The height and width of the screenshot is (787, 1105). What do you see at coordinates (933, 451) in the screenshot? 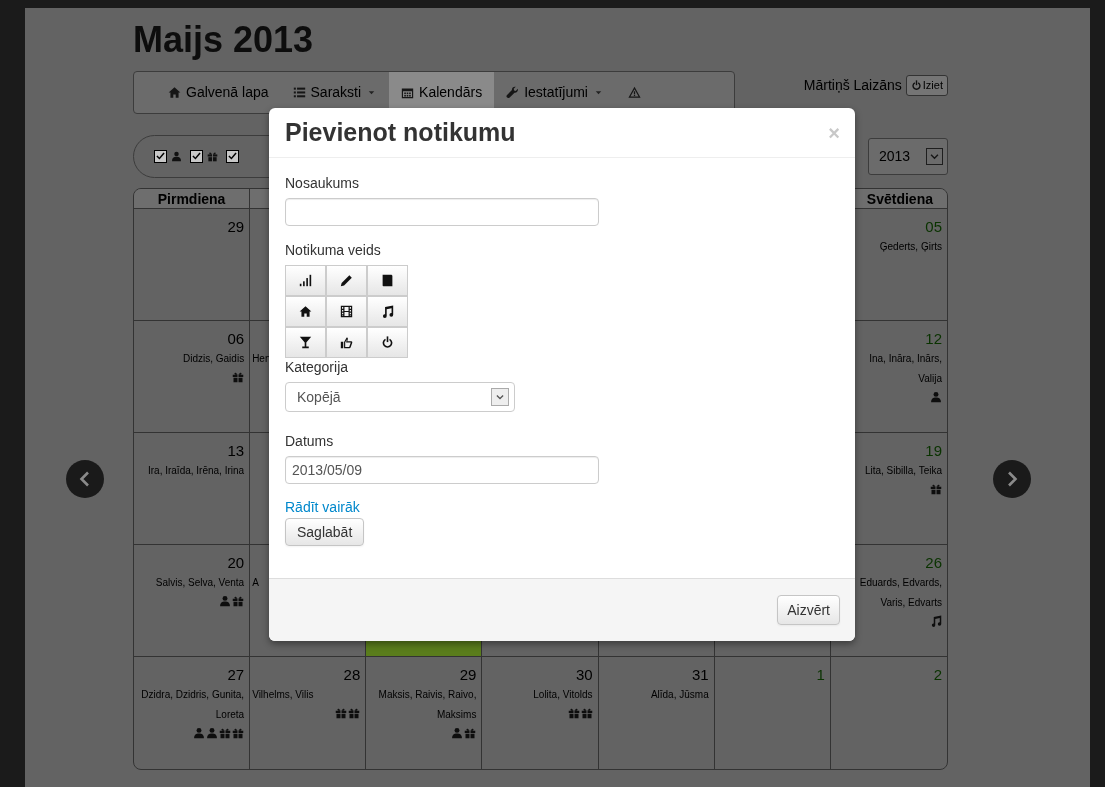
I see `day-number: 19` at bounding box center [933, 451].